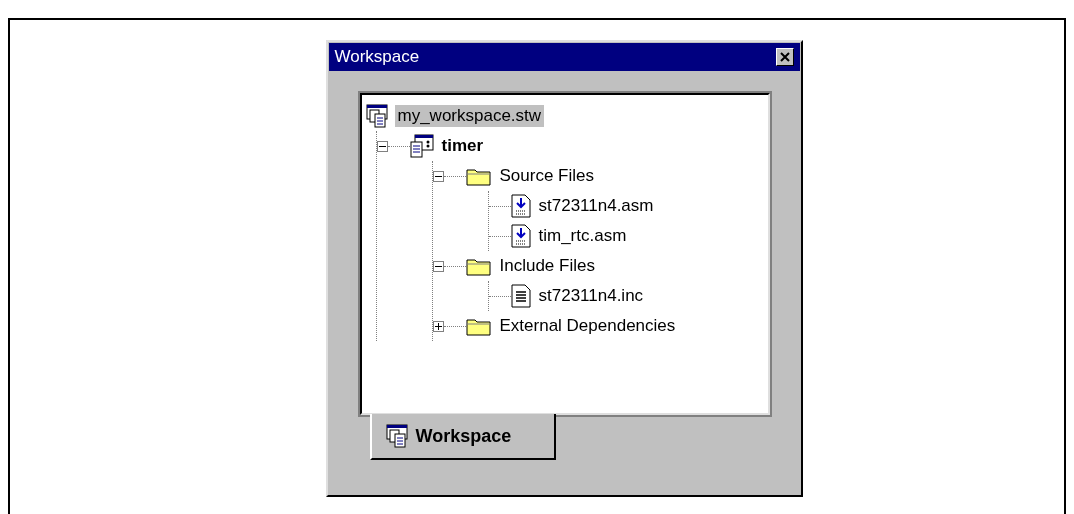 The height and width of the screenshot is (514, 1074). What do you see at coordinates (582, 236) in the screenshot?
I see `tree-item: tim_rtc.asm` at bounding box center [582, 236].